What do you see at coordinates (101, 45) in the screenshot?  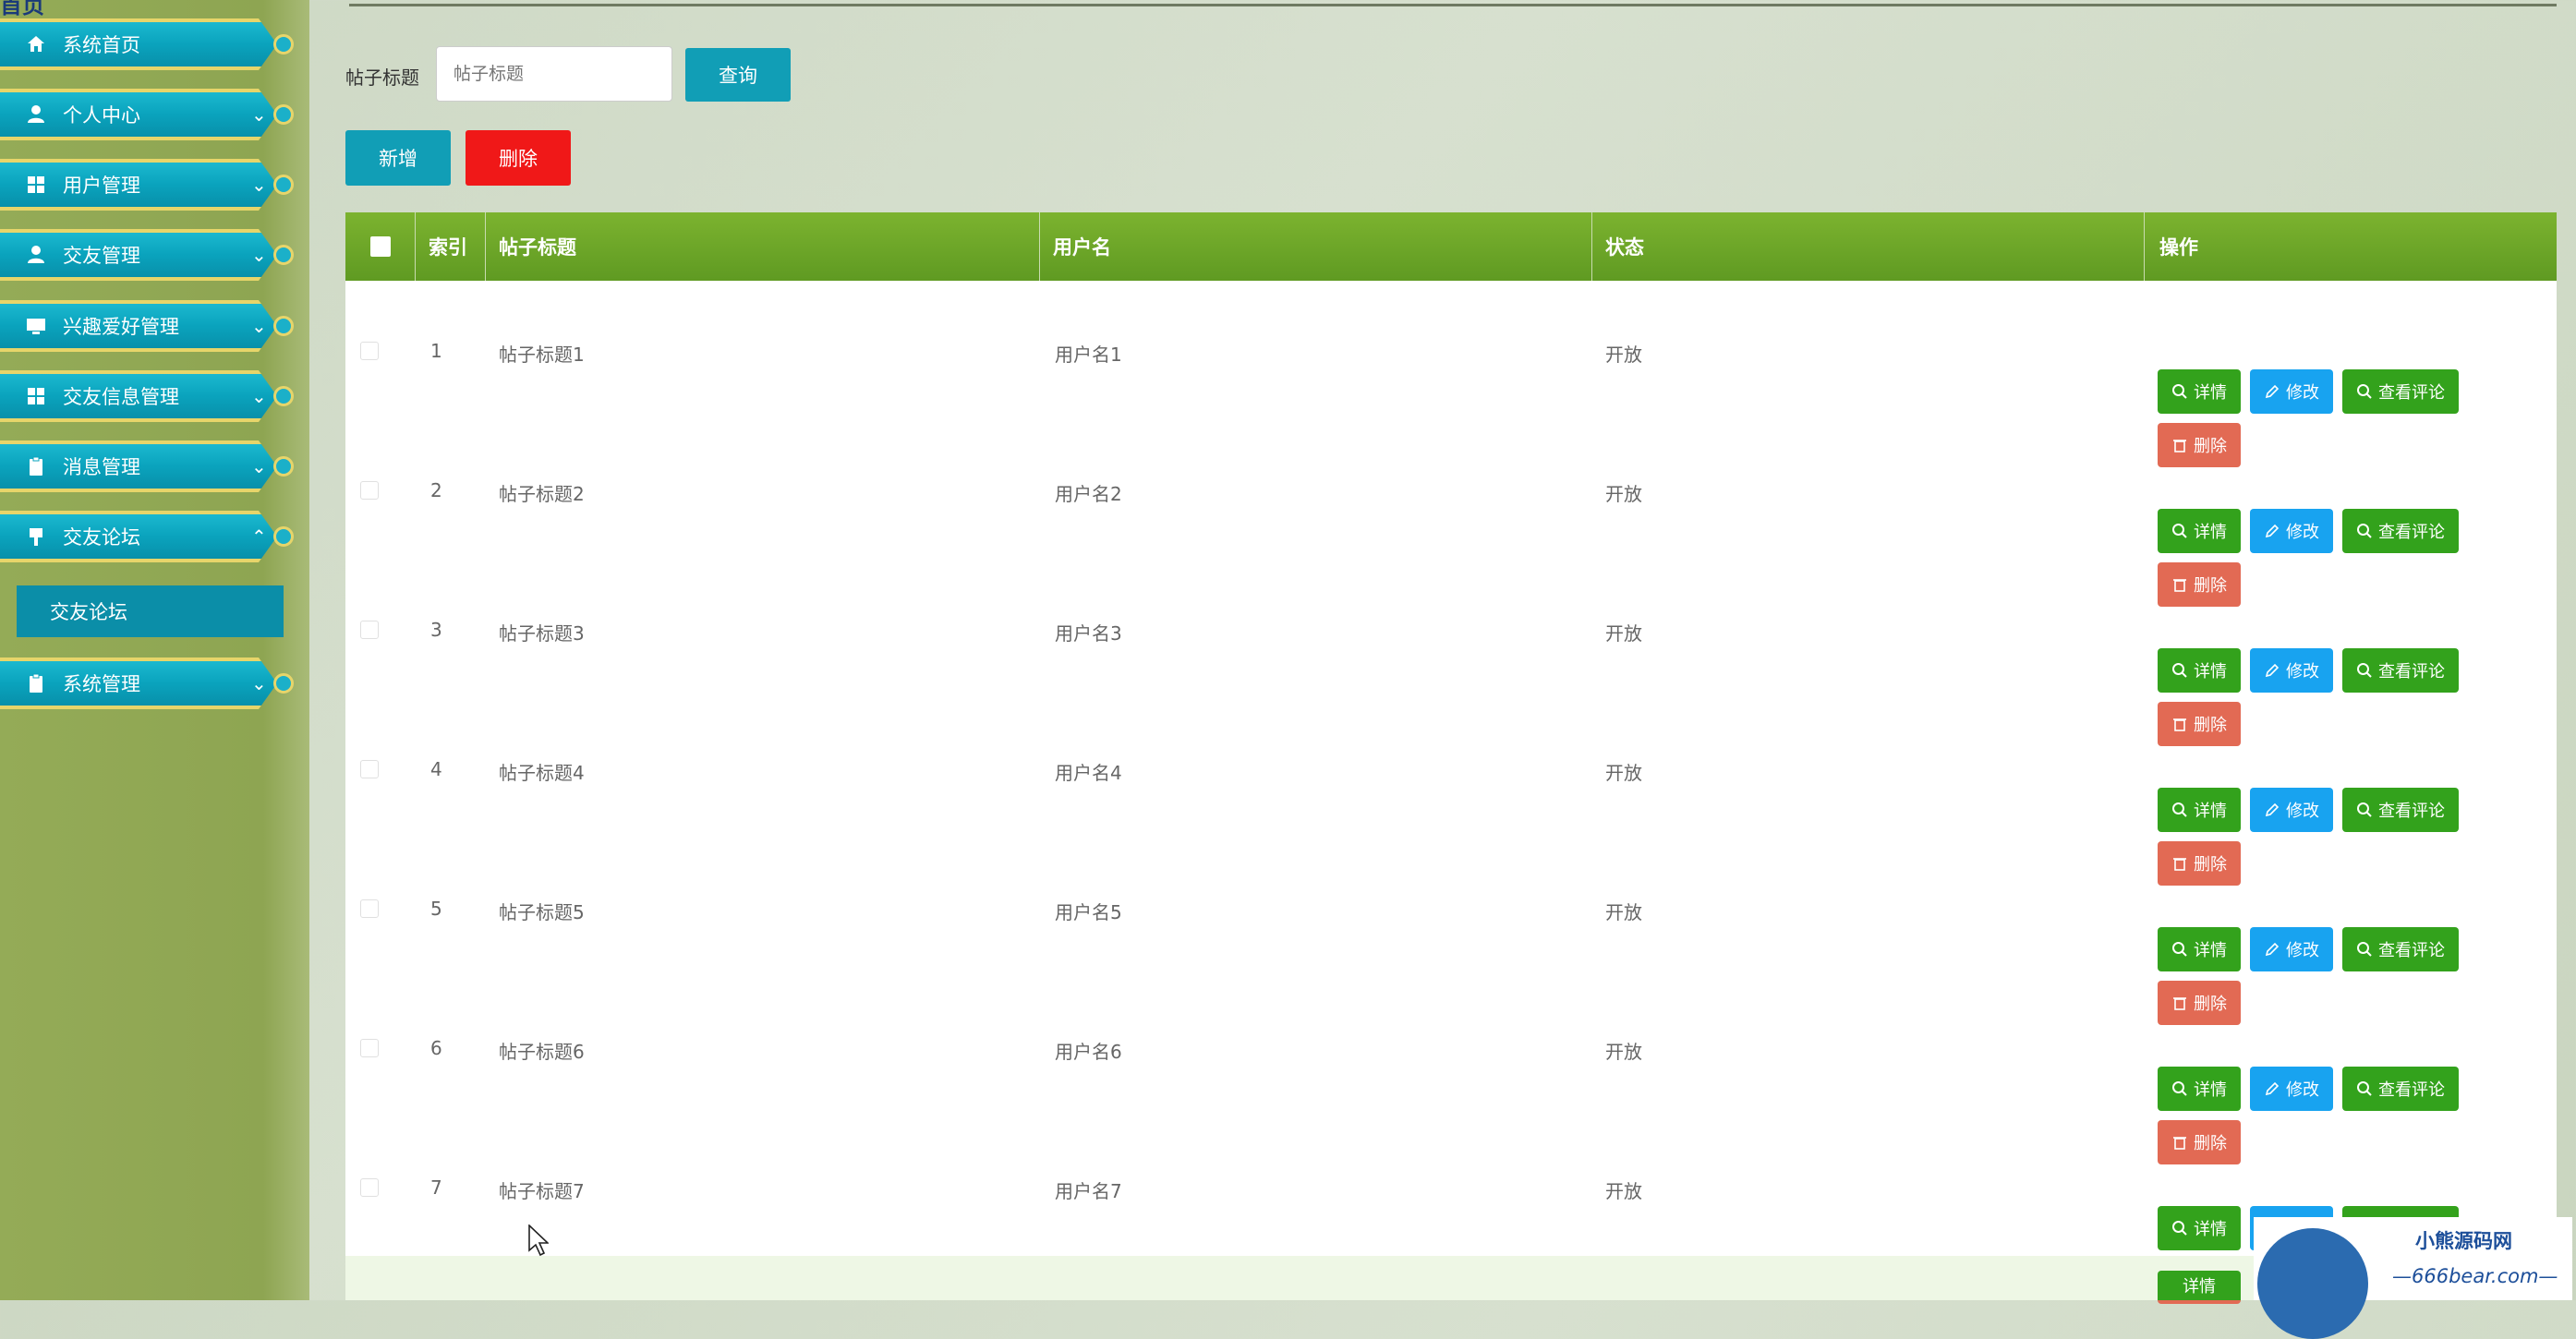 I see `sidebar-item-label: 系统首页` at bounding box center [101, 45].